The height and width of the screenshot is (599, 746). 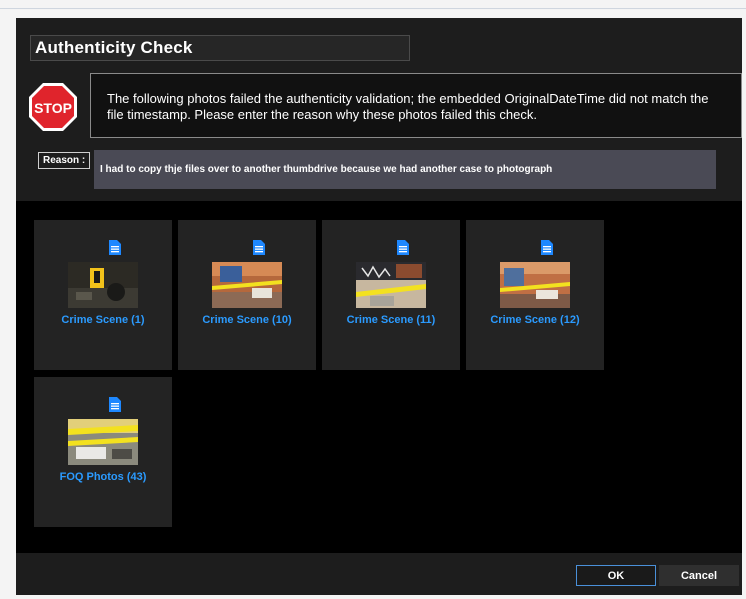 I want to click on photo-tile: Crime Scene (12), so click(x=535, y=295).